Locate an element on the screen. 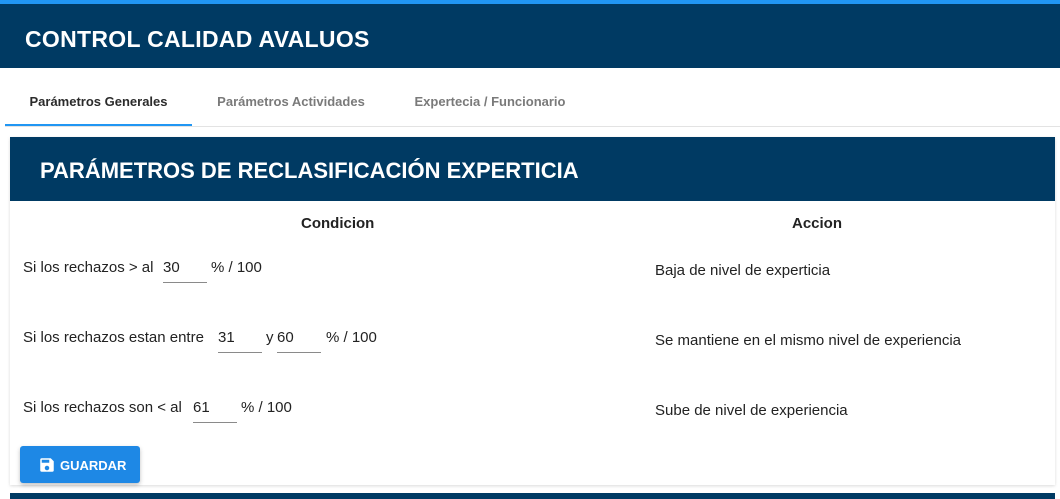 The width and height of the screenshot is (1060, 499). panel-header: PARÁMETROS DE RECLASIFICACIÓN EXPERTICIA is located at coordinates (532, 169).